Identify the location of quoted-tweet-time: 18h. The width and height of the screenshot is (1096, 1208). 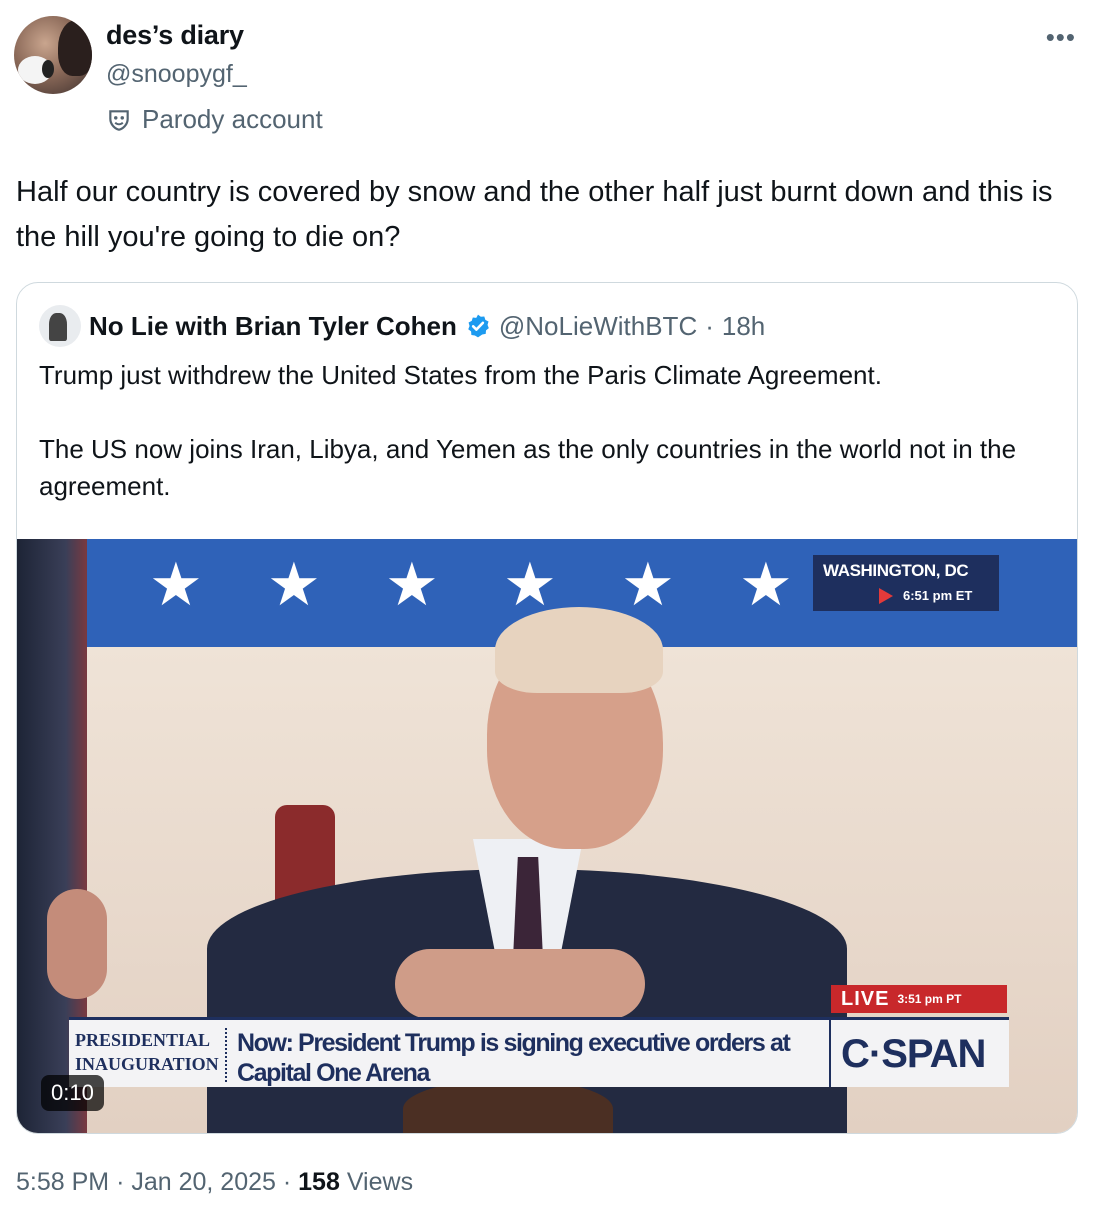
(743, 326).